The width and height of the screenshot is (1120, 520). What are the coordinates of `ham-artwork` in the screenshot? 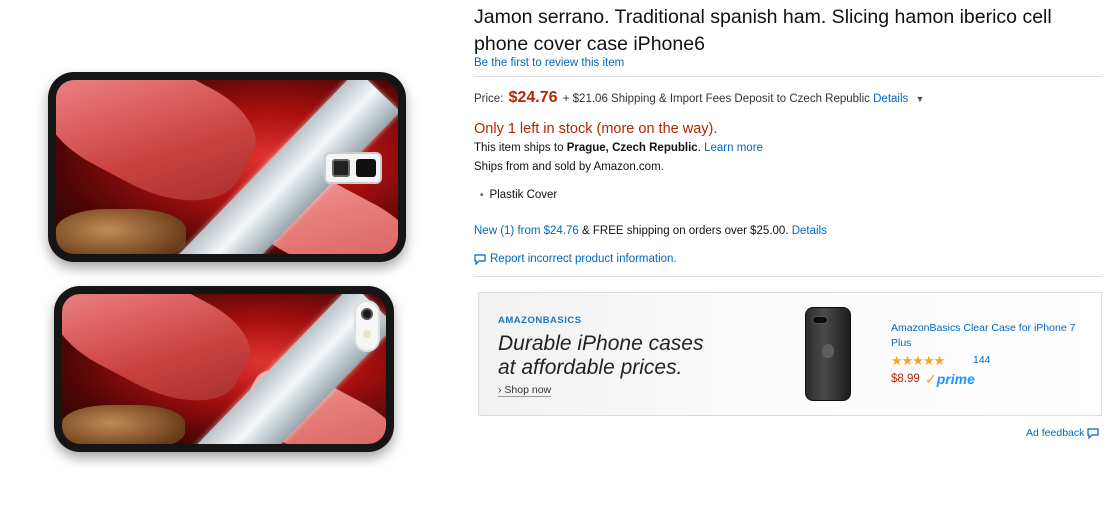 It's located at (224, 369).